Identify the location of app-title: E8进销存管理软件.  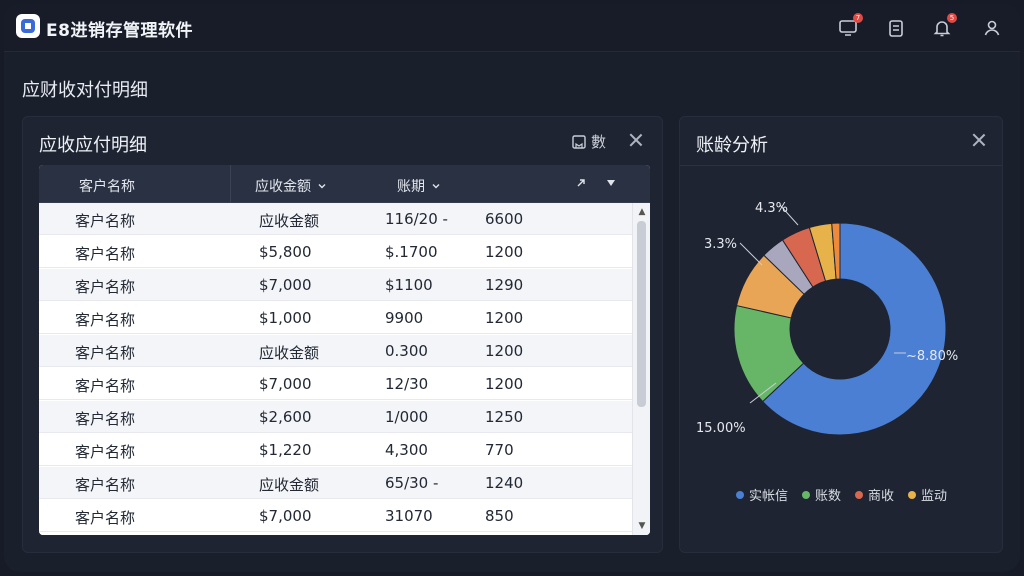
(119, 31).